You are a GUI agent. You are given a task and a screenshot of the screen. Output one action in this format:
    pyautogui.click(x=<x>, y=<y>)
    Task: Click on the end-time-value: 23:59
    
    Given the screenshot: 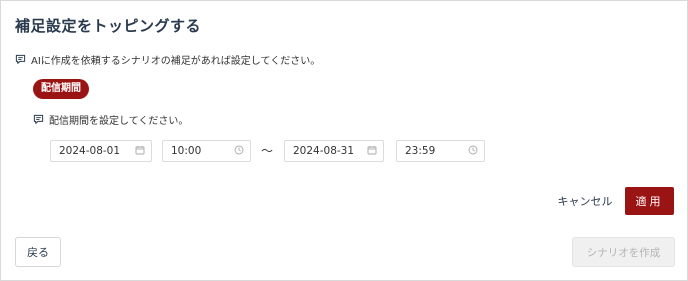 What is the action you would take?
    pyautogui.click(x=420, y=151)
    